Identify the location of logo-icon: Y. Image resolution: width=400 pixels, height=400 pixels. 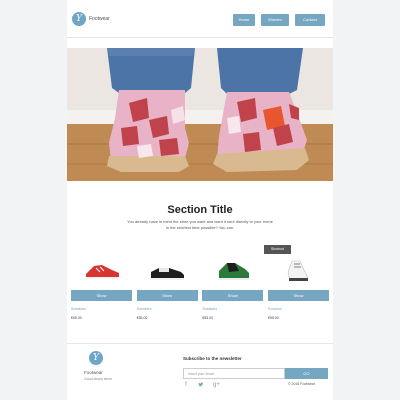
(79, 19).